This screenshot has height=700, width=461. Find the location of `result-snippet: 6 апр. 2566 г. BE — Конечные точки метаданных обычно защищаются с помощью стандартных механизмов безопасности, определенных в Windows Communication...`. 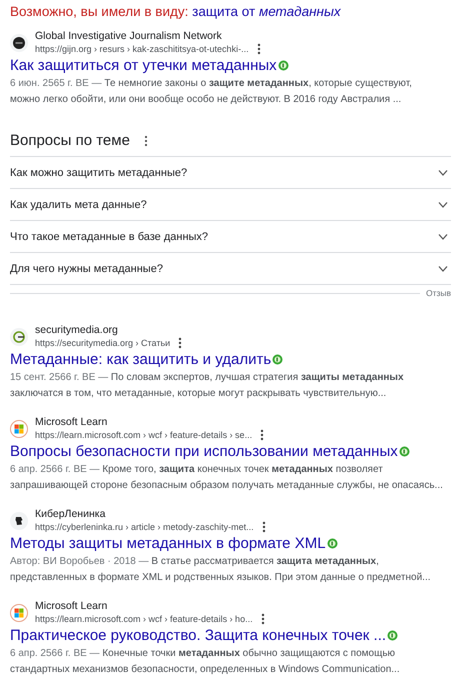

result-snippet: 6 апр. 2566 г. BE — Конечные точки метаданных обычно защищаются с помощью стандартных механизмов безопасности, определенных в Windows Communication... is located at coordinates (205, 662).